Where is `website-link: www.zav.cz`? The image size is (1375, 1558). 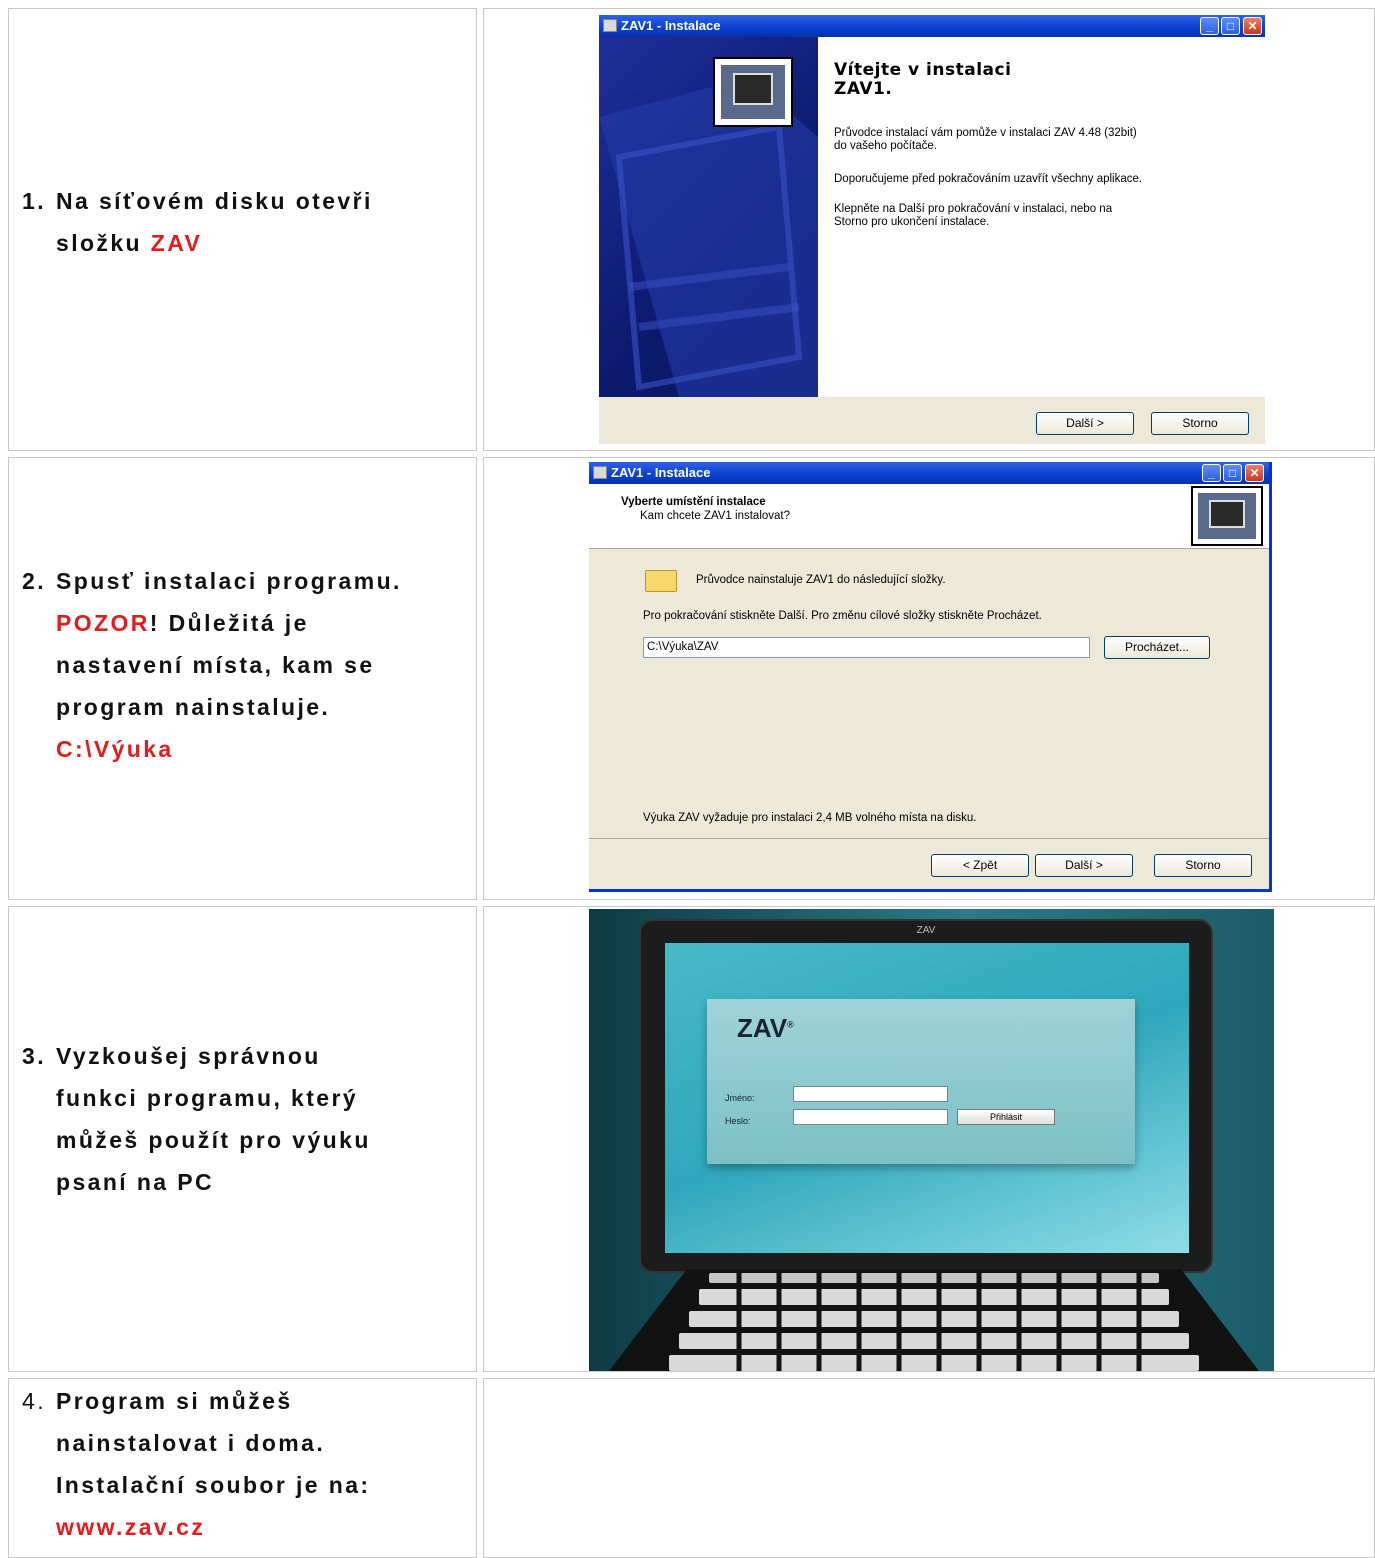 website-link: www.zav.cz is located at coordinates (130, 1527).